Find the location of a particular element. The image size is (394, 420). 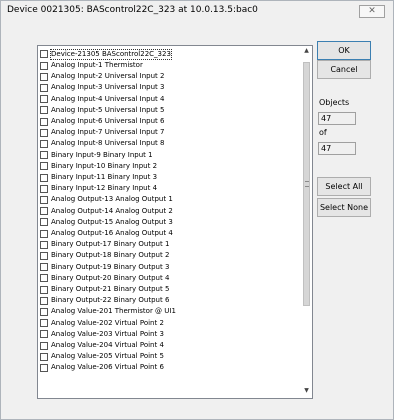

object-label: Binary Output-17 Binary Output 1 is located at coordinates (110, 244).